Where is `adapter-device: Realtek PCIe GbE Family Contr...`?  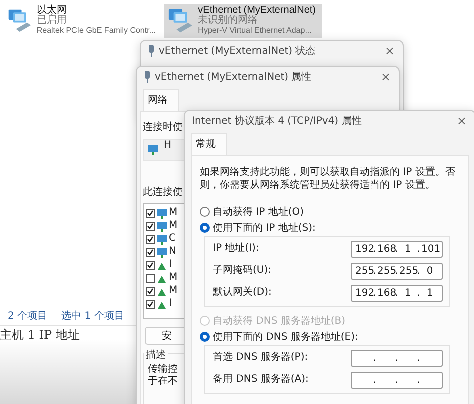 adapter-device: Realtek PCIe GbE Family Contr... is located at coordinates (96, 31).